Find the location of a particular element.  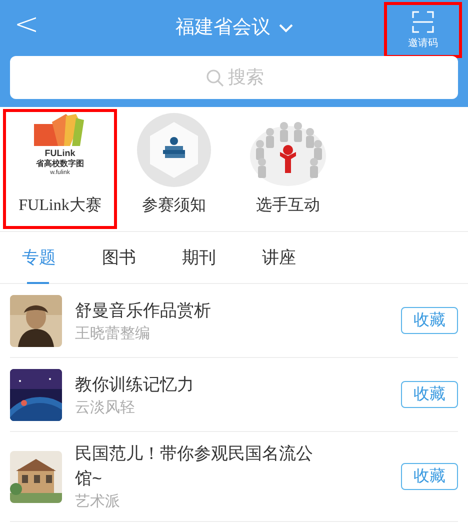

category-tab: 图书 is located at coordinates (132, 258).